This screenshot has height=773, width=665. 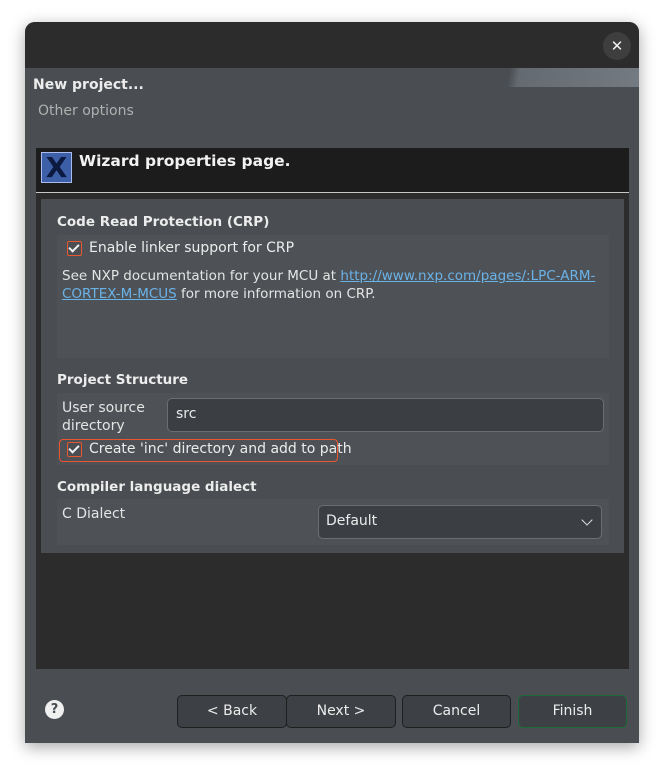 What do you see at coordinates (94, 514) in the screenshot?
I see `c-dialect-label: C Dialect` at bounding box center [94, 514].